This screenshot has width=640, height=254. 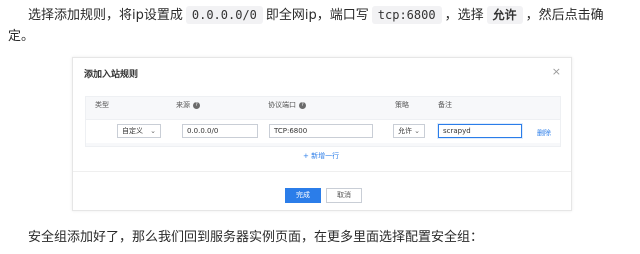 I want to click on dialog-title: 添加入站规则, so click(x=111, y=75).